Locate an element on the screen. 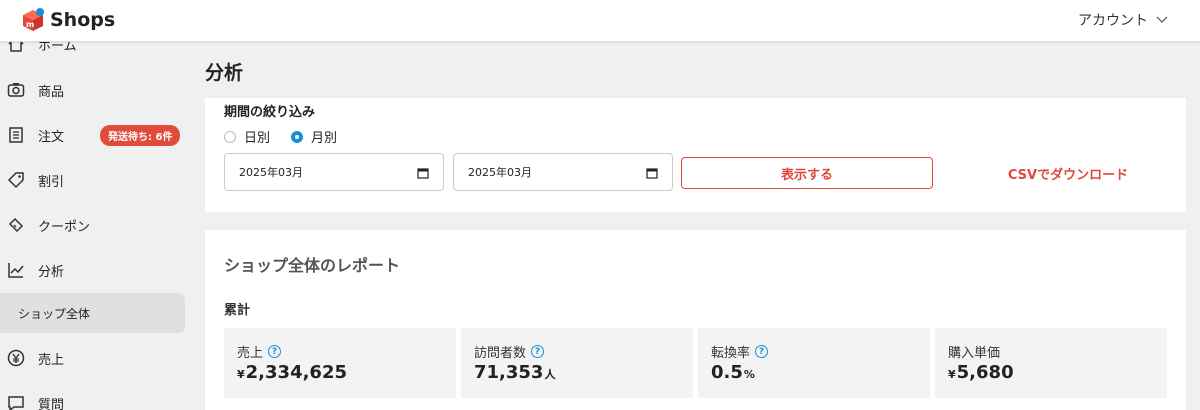  radio-monthly: 月別 is located at coordinates (314, 136).